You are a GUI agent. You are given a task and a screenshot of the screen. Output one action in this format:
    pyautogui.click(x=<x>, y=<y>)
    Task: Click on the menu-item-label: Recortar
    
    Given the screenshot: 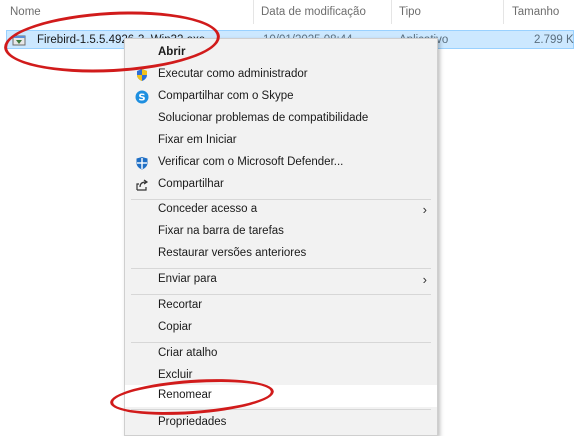 What is the action you would take?
    pyautogui.click(x=180, y=305)
    